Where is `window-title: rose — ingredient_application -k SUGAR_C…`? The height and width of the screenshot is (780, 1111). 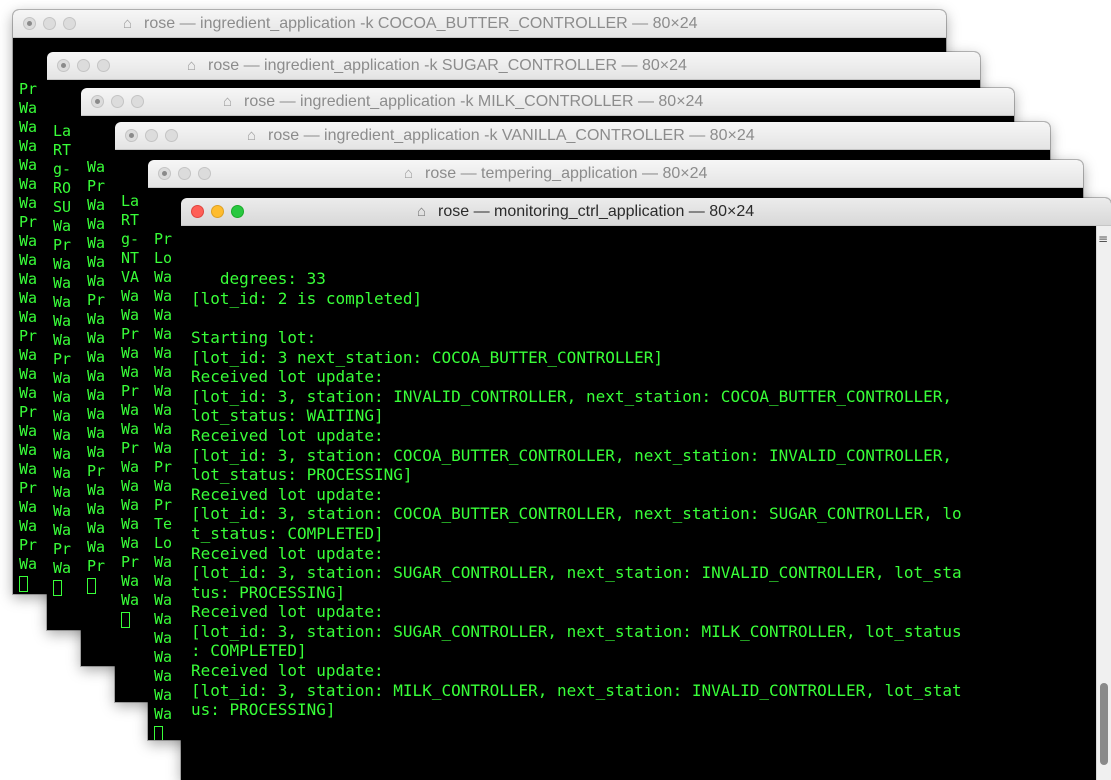 window-title: rose — ingredient_application -k SUGAR_C… is located at coordinates (447, 65).